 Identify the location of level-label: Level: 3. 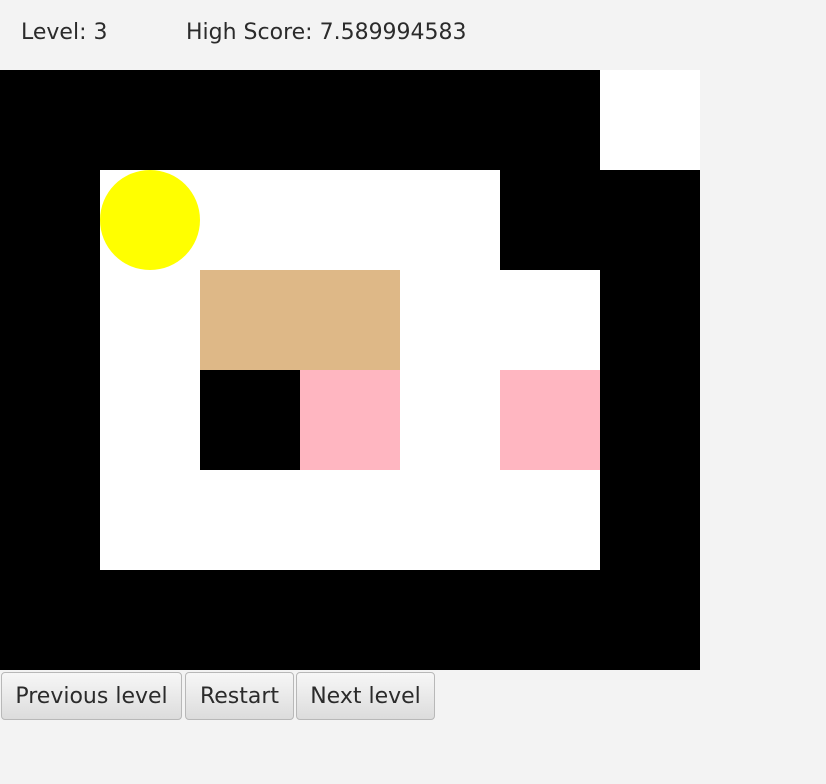
(64, 32).